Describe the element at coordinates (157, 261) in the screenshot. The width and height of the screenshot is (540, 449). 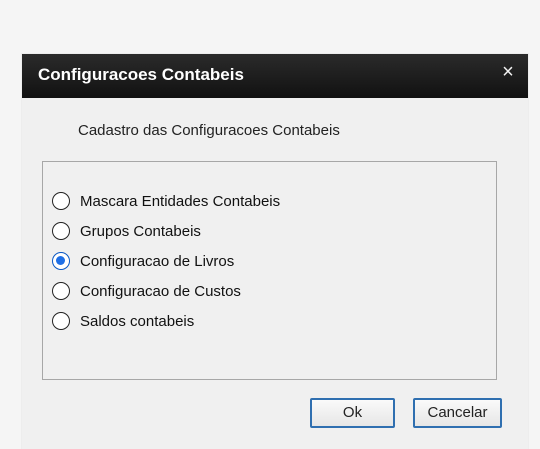
I see `option-label: Configuracao de Livros` at that location.